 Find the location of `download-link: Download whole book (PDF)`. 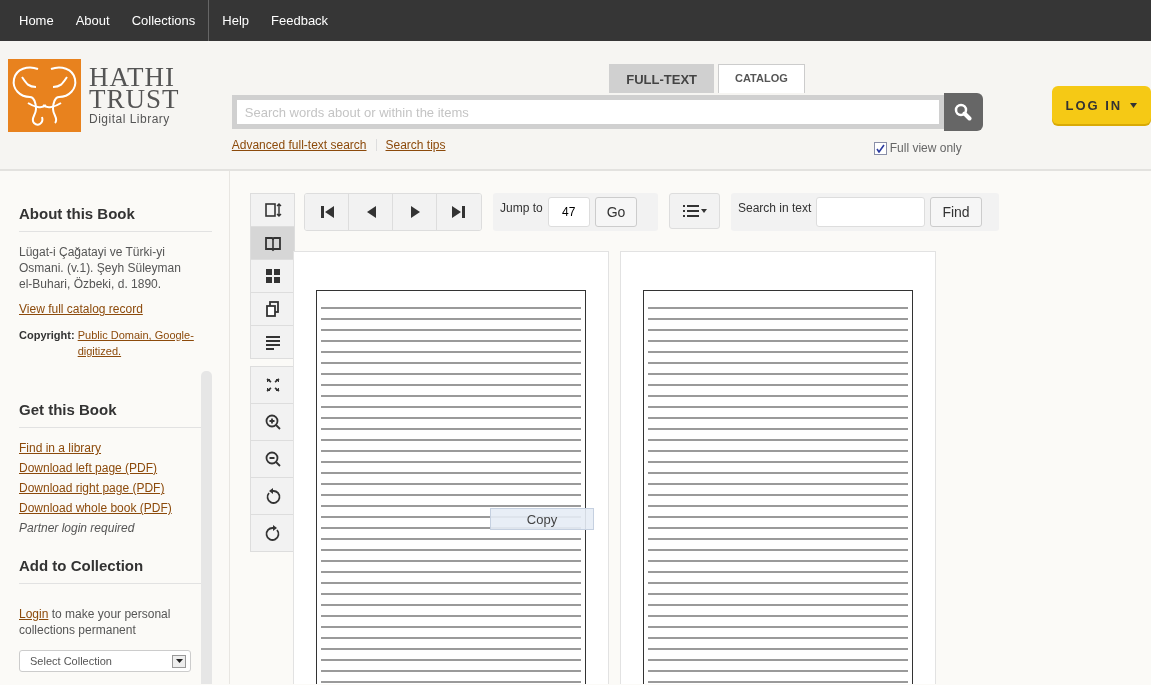

download-link: Download whole book (PDF) is located at coordinates (95, 508).